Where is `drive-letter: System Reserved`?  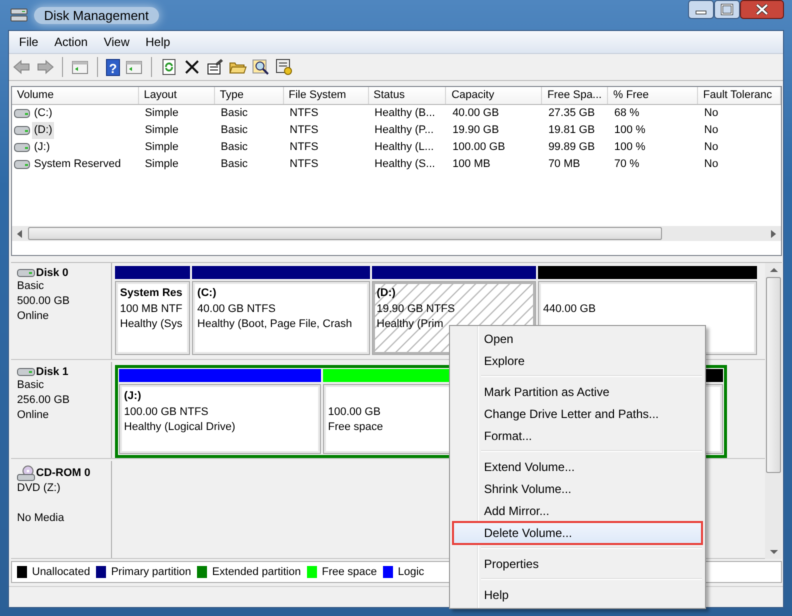
drive-letter: System Reserved is located at coordinates (77, 164).